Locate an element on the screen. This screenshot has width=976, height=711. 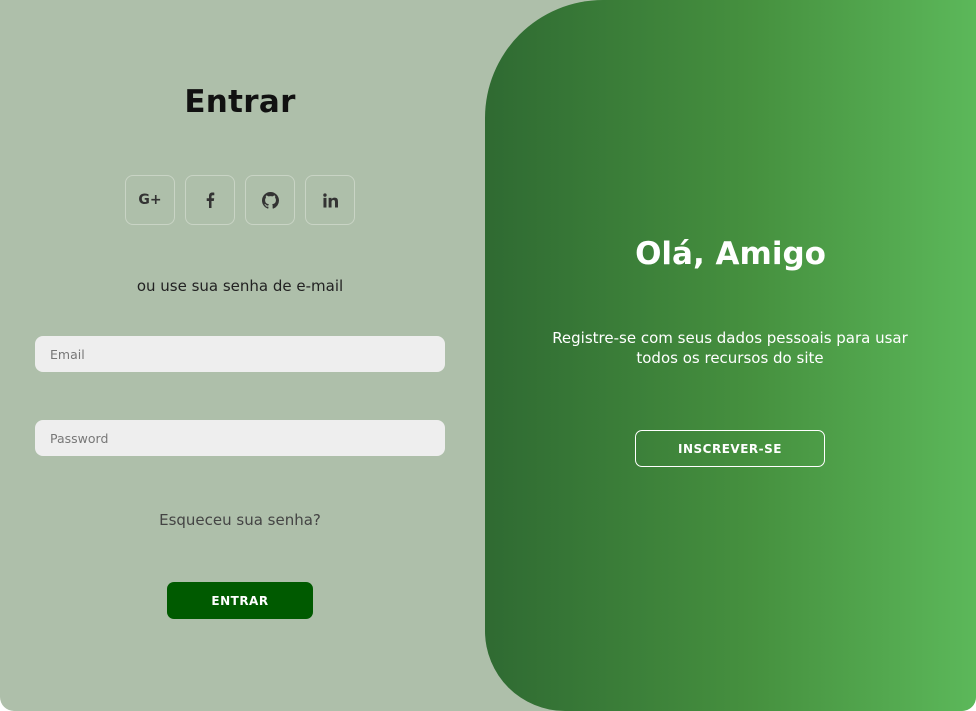
linkedin-button is located at coordinates (330, 200).